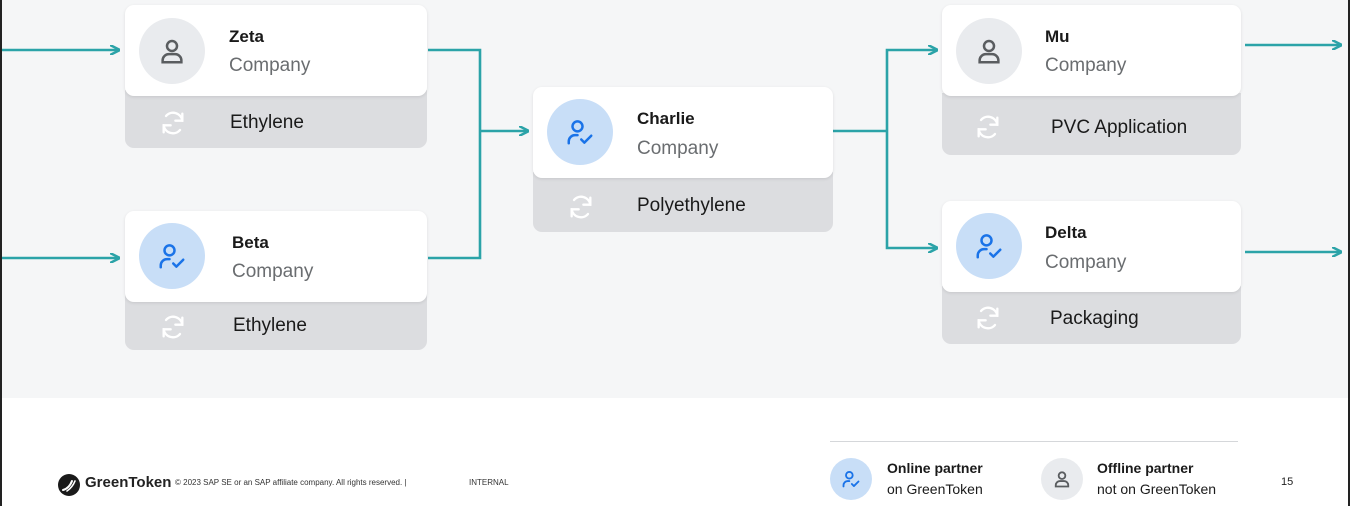  What do you see at coordinates (246, 36) in the screenshot?
I see `partner-name: Zeta` at bounding box center [246, 36].